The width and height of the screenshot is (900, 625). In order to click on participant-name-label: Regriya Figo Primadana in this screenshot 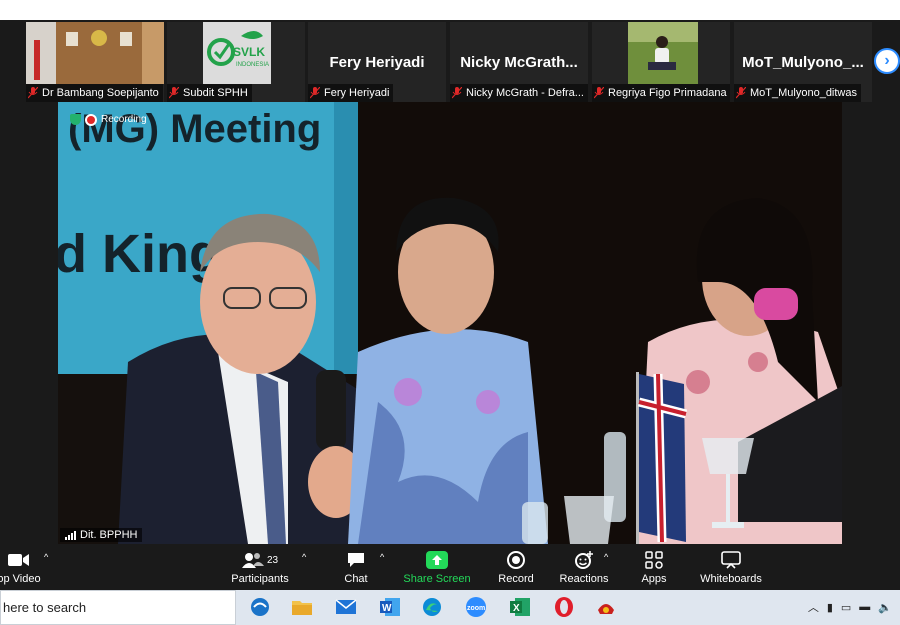, I will do `click(661, 93)`.